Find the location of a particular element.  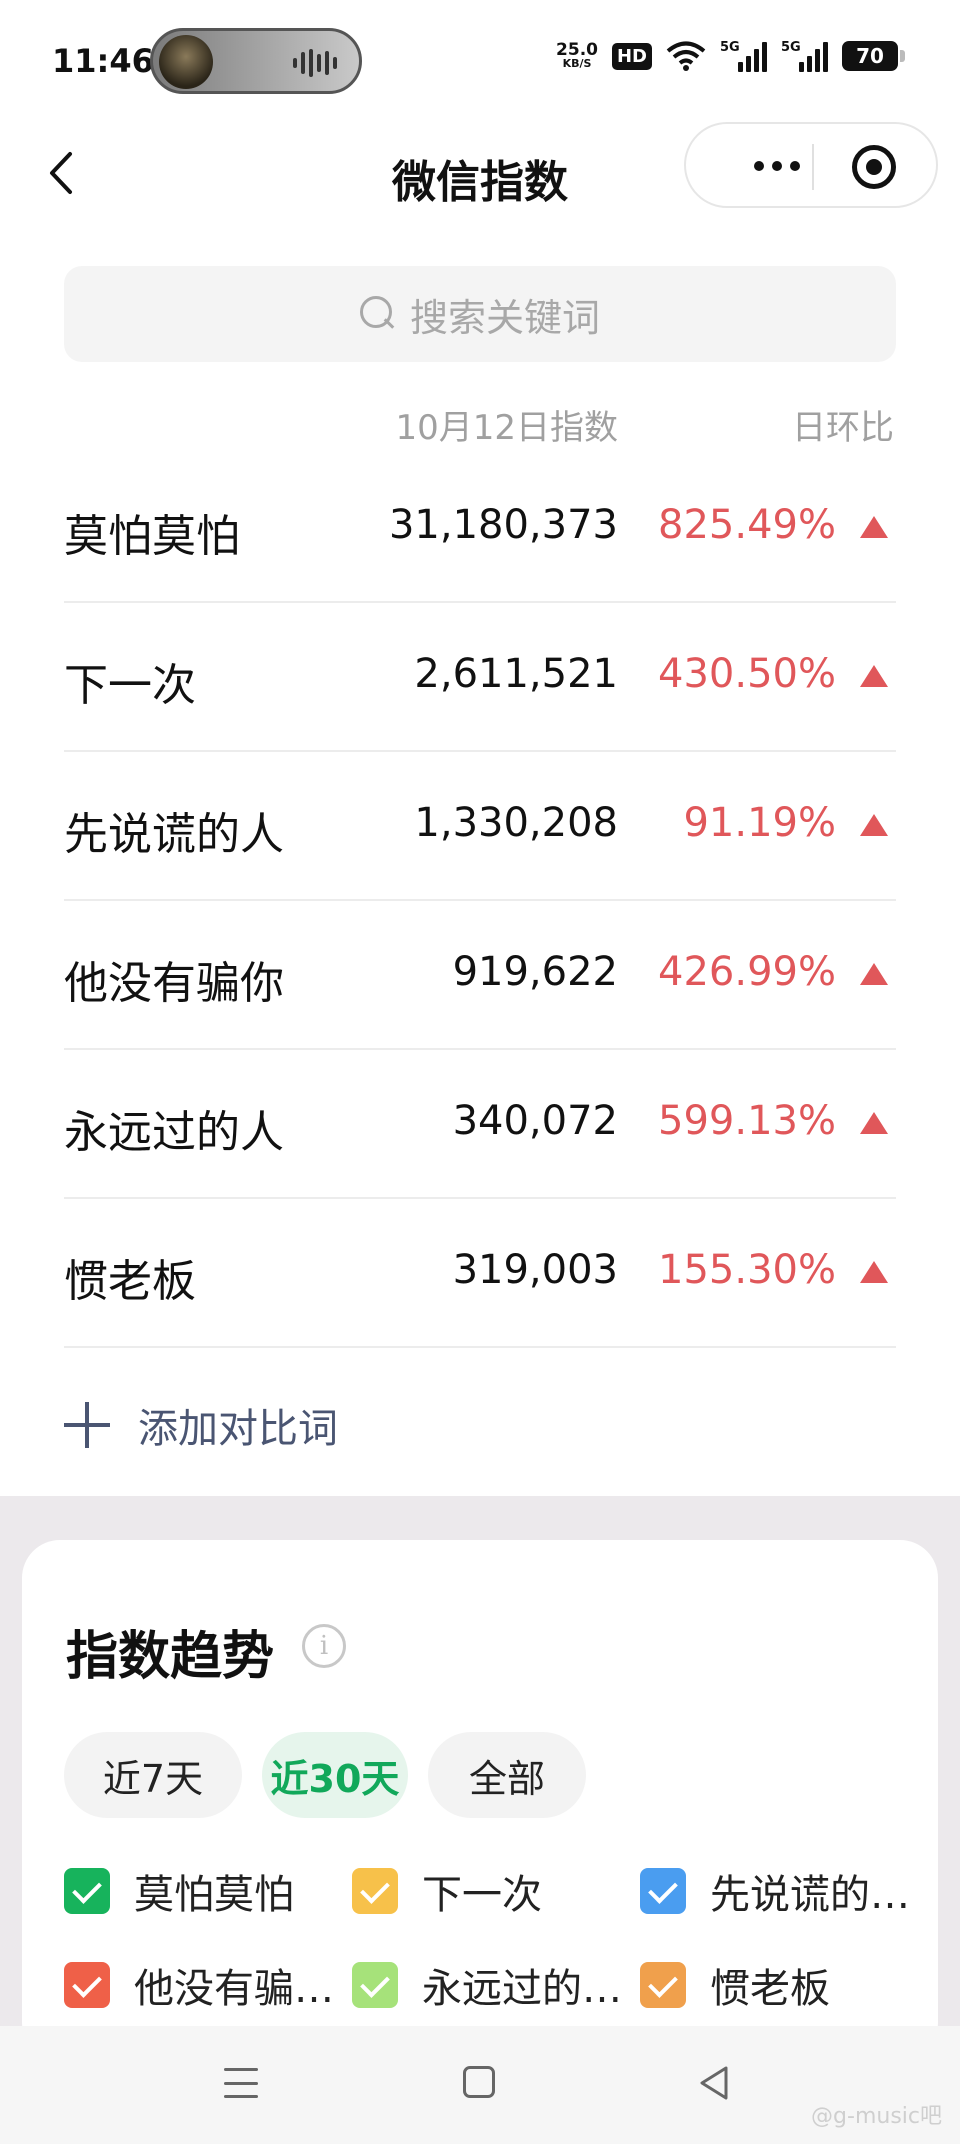

signal-icon: 5G is located at coordinates (743, 56).